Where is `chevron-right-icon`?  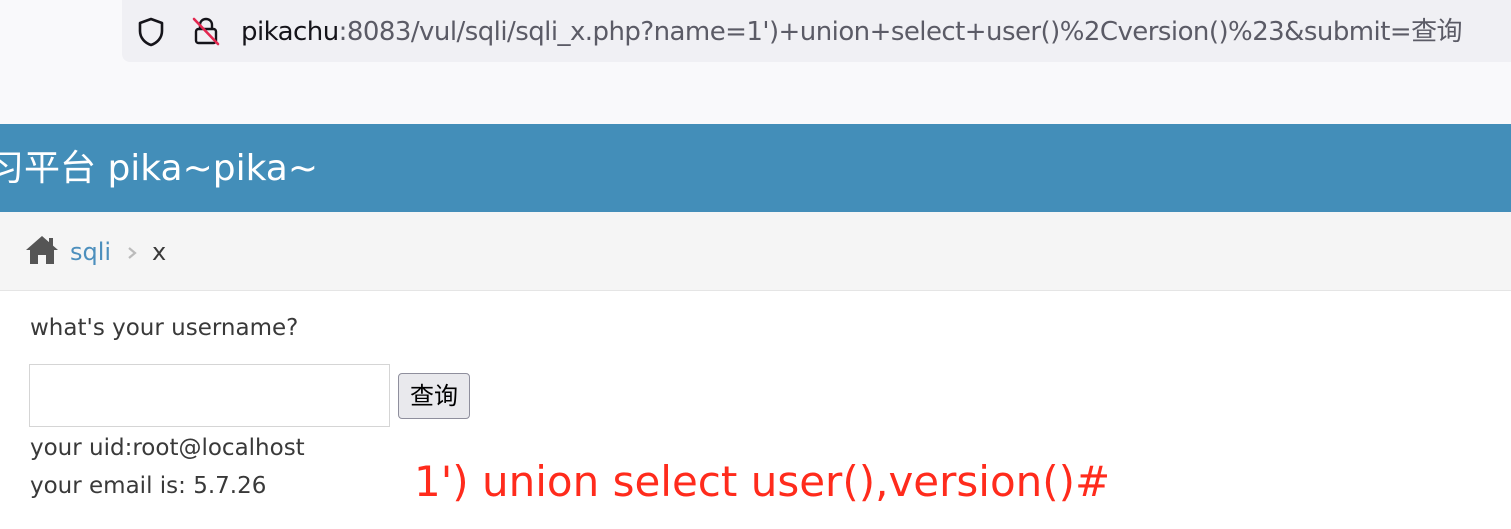
chevron-right-icon is located at coordinates (132, 253).